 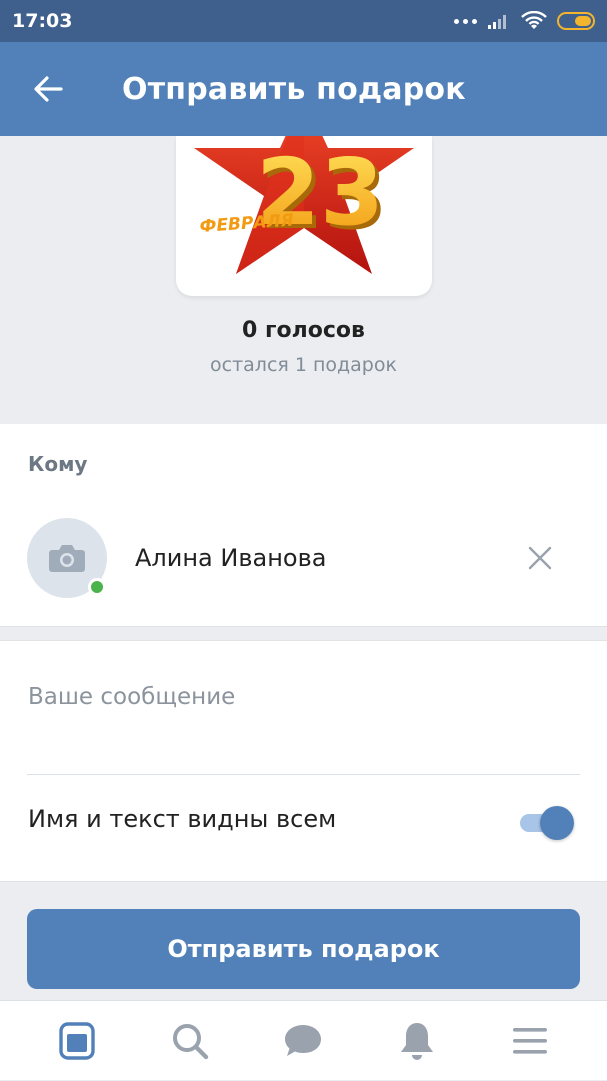 I want to click on notifications-icon, so click(x=416, y=1041).